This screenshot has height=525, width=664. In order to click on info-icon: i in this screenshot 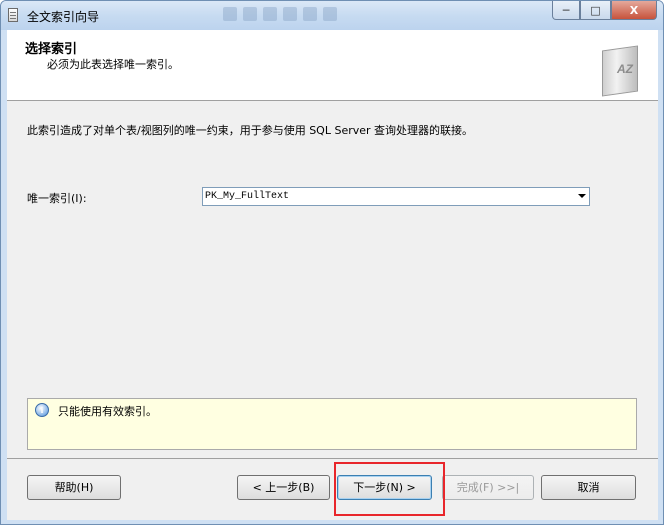, I will do `click(42, 410)`.